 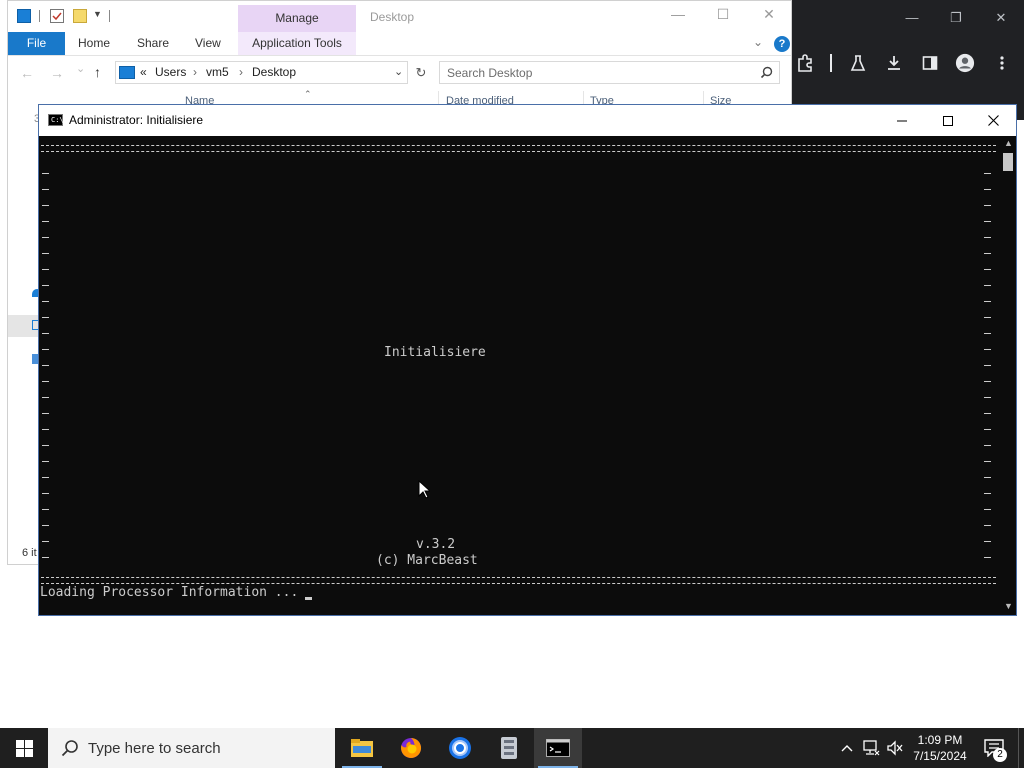 What do you see at coordinates (460, 748) in the screenshot?
I see `taskbar-chrome` at bounding box center [460, 748].